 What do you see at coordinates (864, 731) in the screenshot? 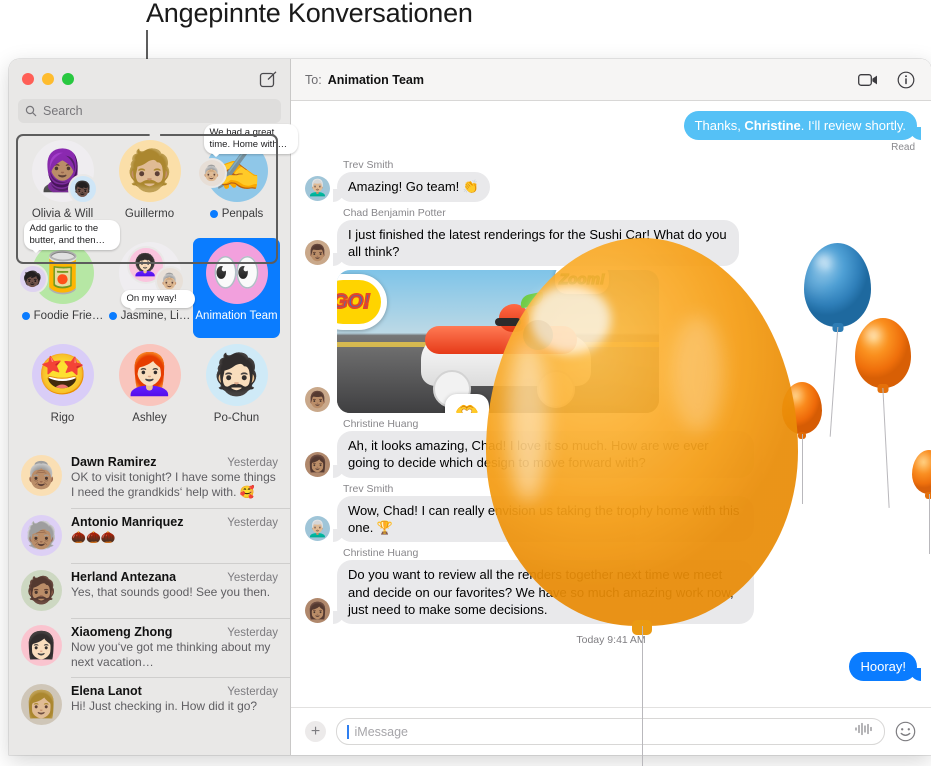
I see `audio-waveform-icon` at bounding box center [864, 731].